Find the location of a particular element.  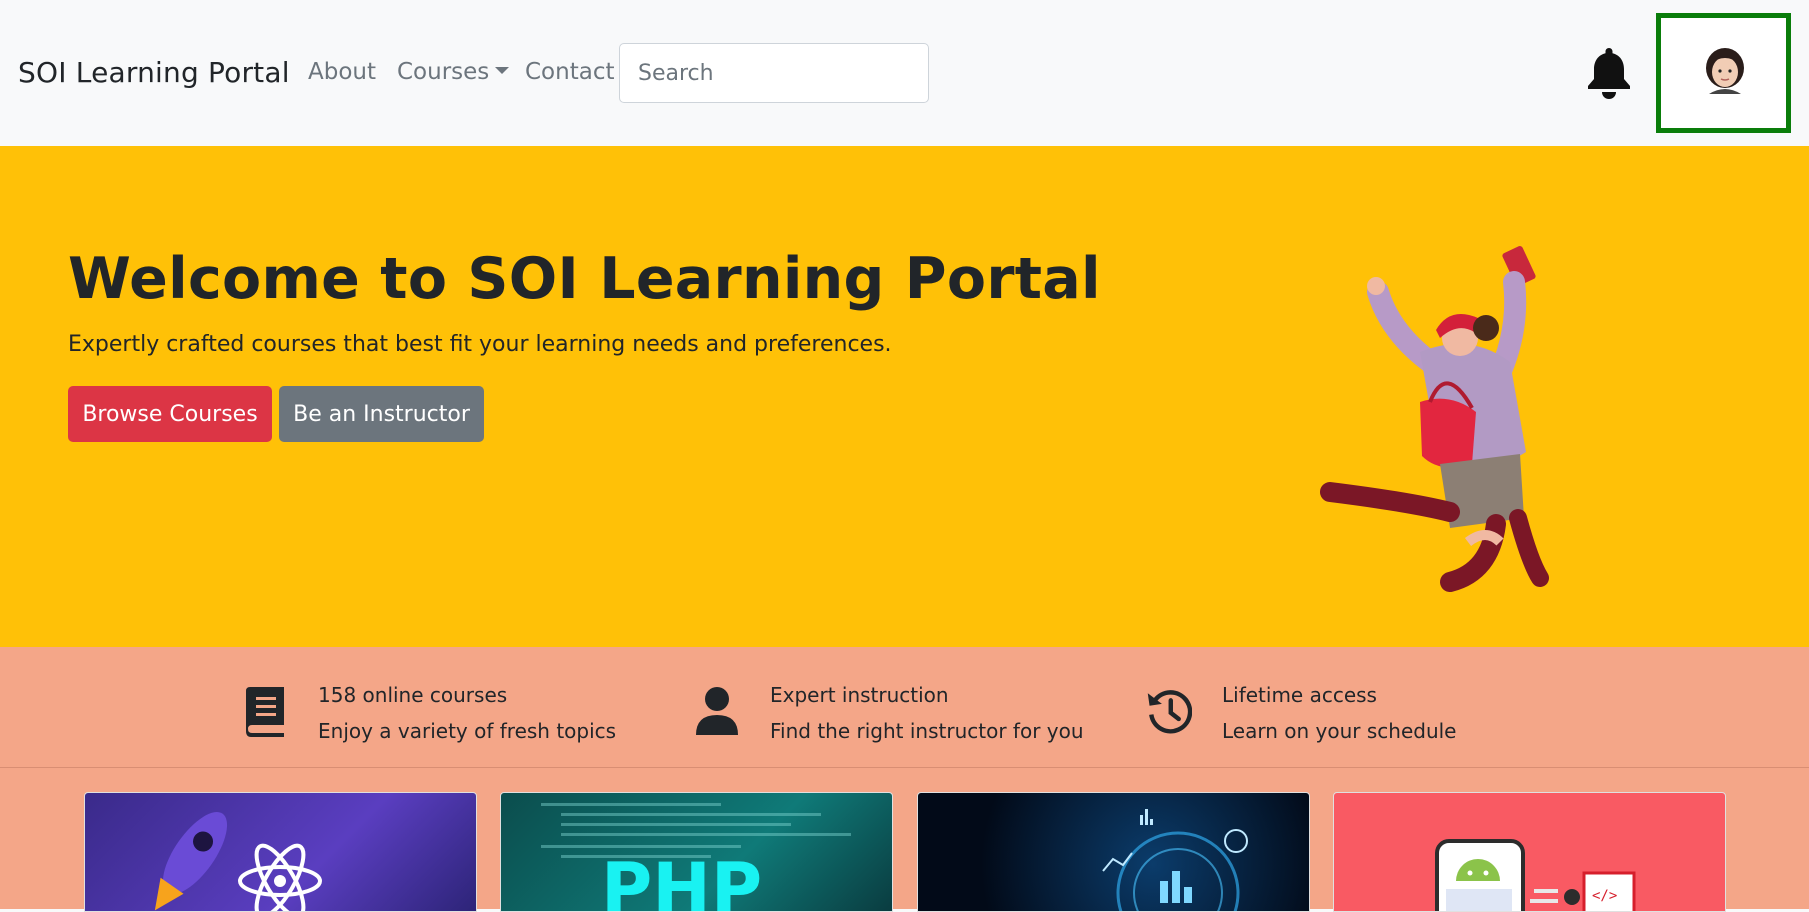

course-card-react is located at coordinates (280, 852).